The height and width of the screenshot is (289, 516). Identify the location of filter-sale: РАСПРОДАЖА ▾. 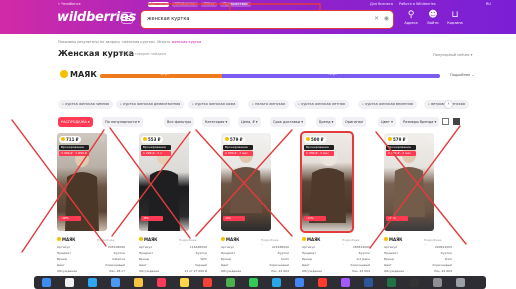
(75, 122).